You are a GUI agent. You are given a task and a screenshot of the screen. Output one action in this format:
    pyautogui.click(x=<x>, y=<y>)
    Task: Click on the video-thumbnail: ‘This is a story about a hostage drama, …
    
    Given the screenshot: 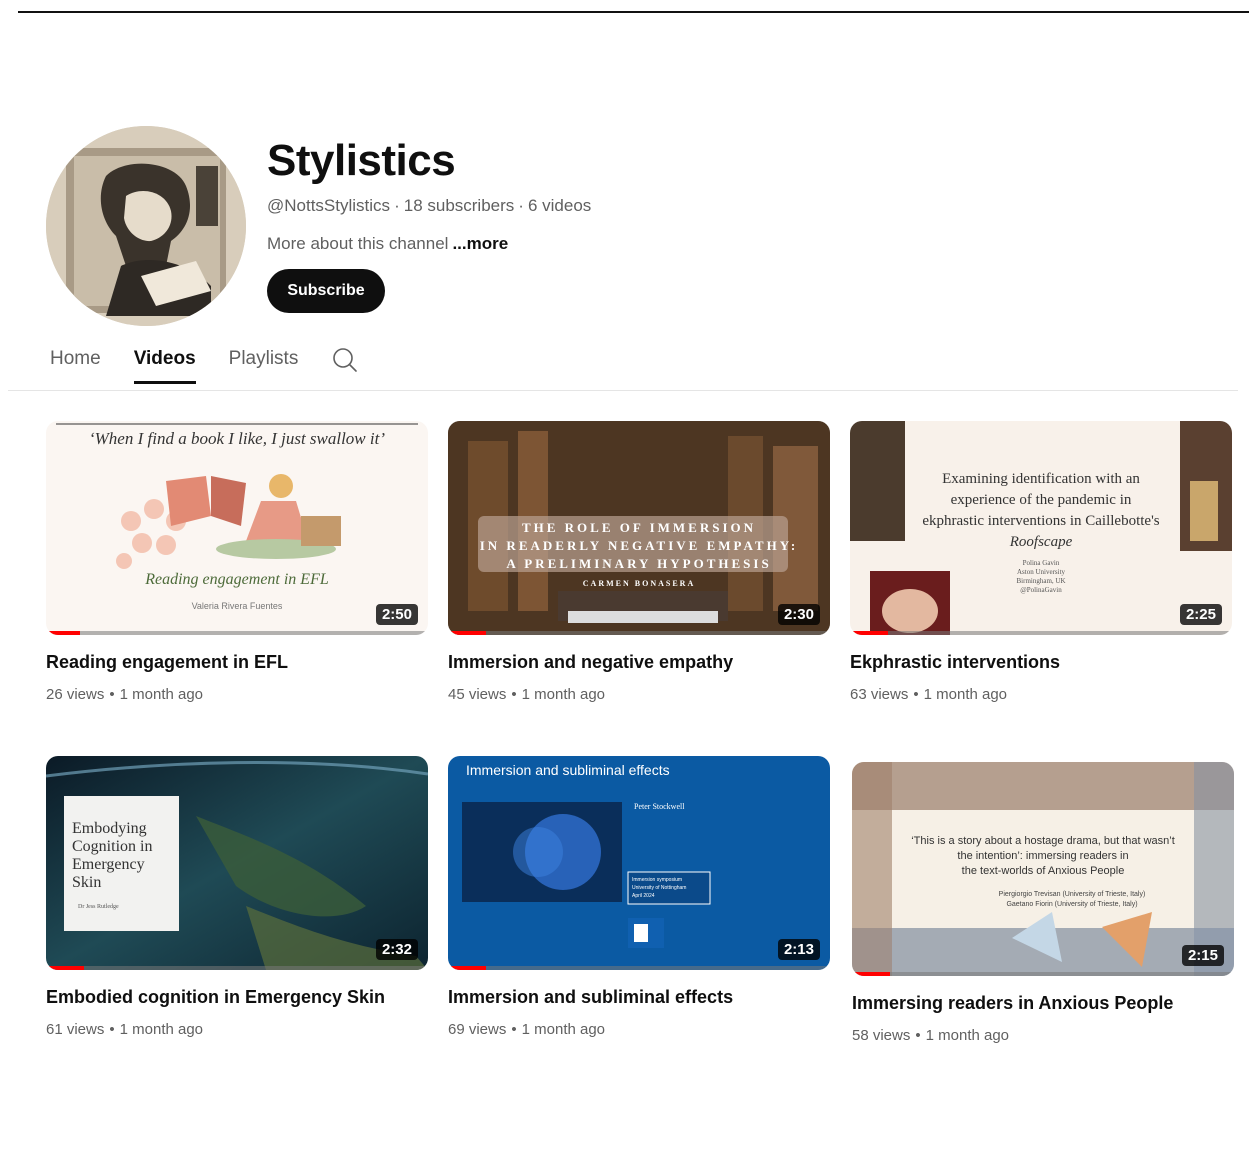 What is the action you would take?
    pyautogui.click(x=1043, y=869)
    